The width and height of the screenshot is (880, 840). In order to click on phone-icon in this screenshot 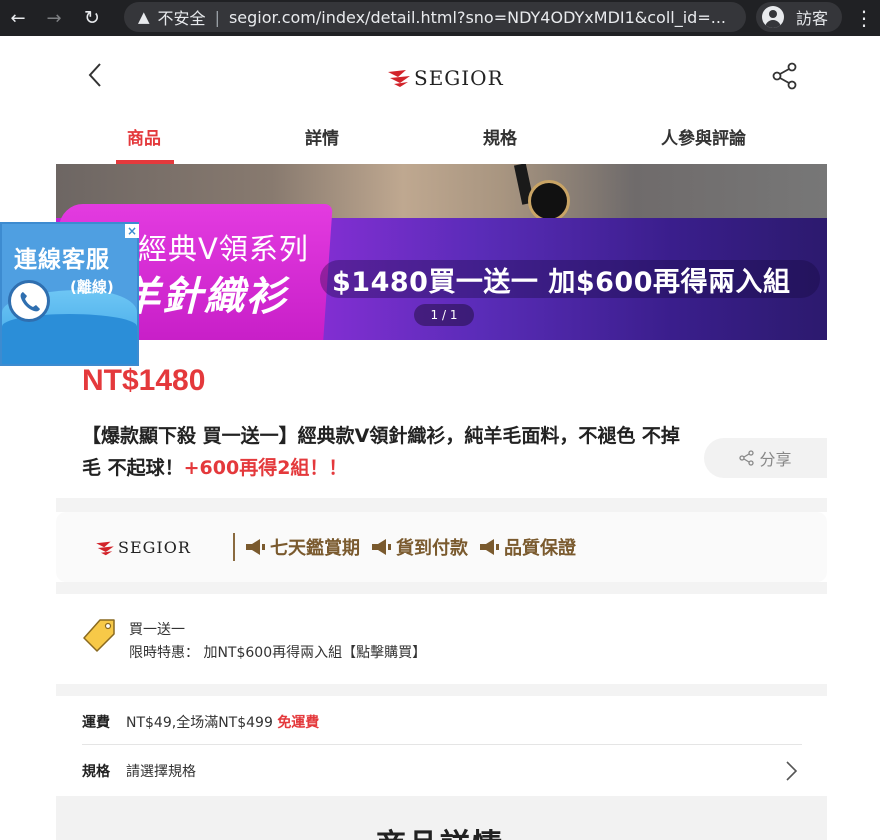, I will do `click(29, 301)`.